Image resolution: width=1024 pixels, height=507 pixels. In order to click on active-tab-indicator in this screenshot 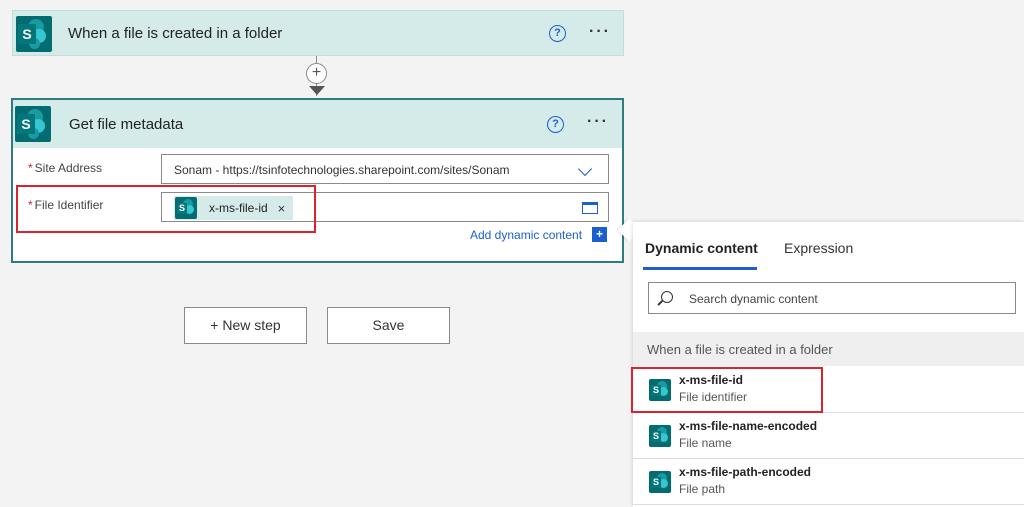, I will do `click(700, 268)`.